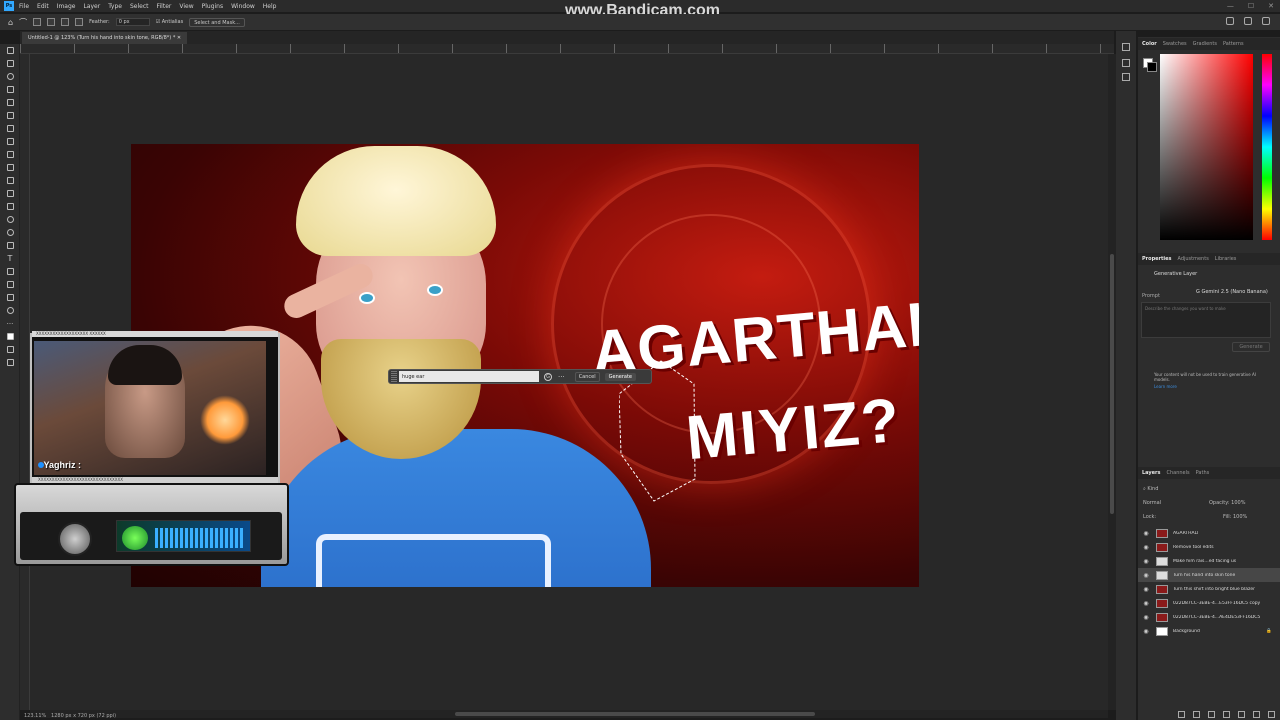 The height and width of the screenshot is (720, 1280). What do you see at coordinates (1209, 589) in the screenshot?
I see `layer-row: ◉ Turn this shirt into bright blue blazer` at bounding box center [1209, 589].